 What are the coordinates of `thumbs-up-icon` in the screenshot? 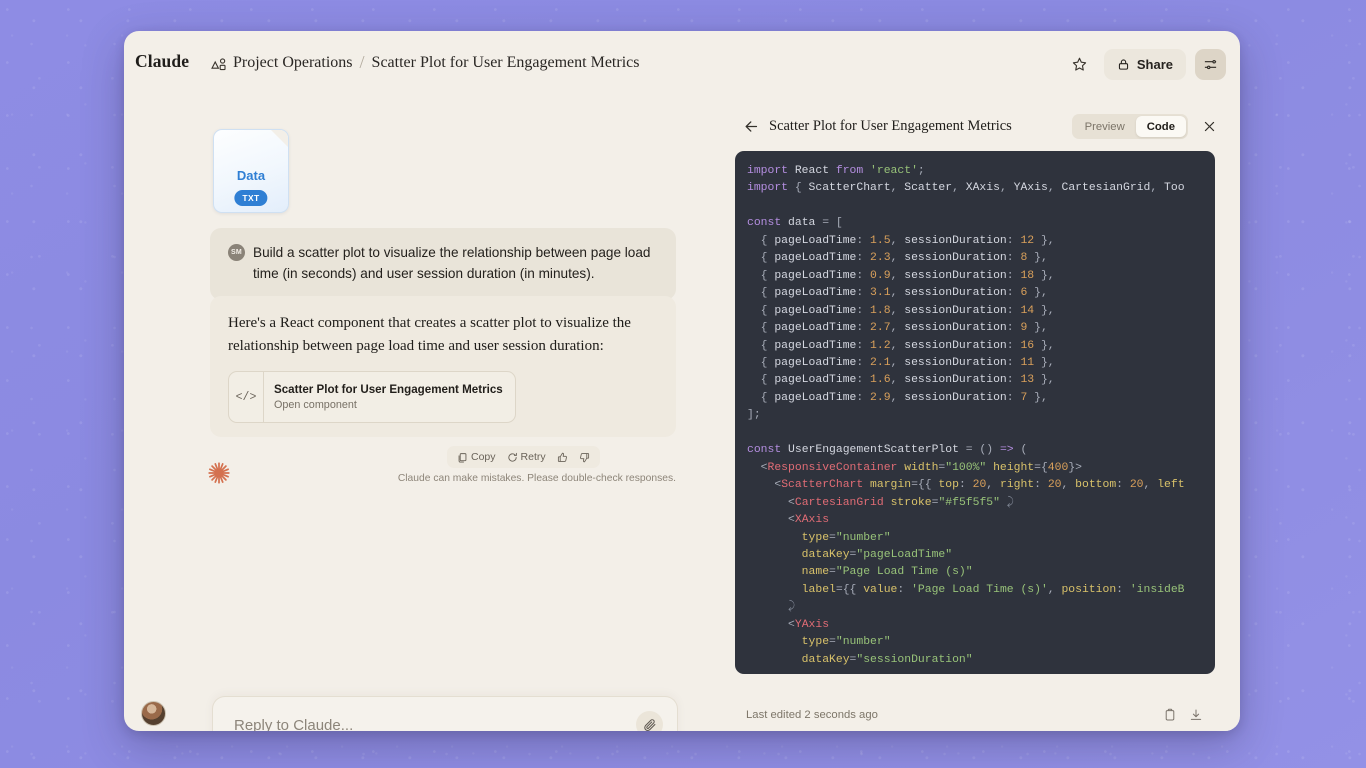 It's located at (562, 457).